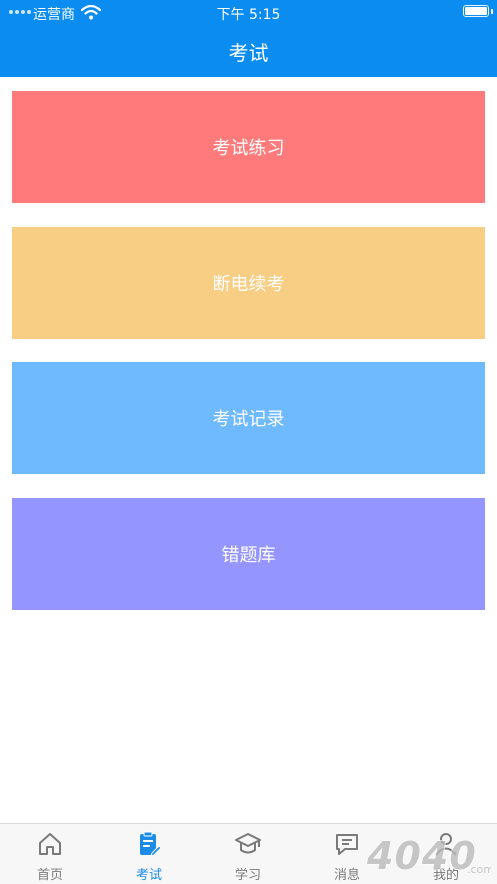 The height and width of the screenshot is (884, 497). I want to click on resume-exam-label: 断电续考, so click(248, 284).